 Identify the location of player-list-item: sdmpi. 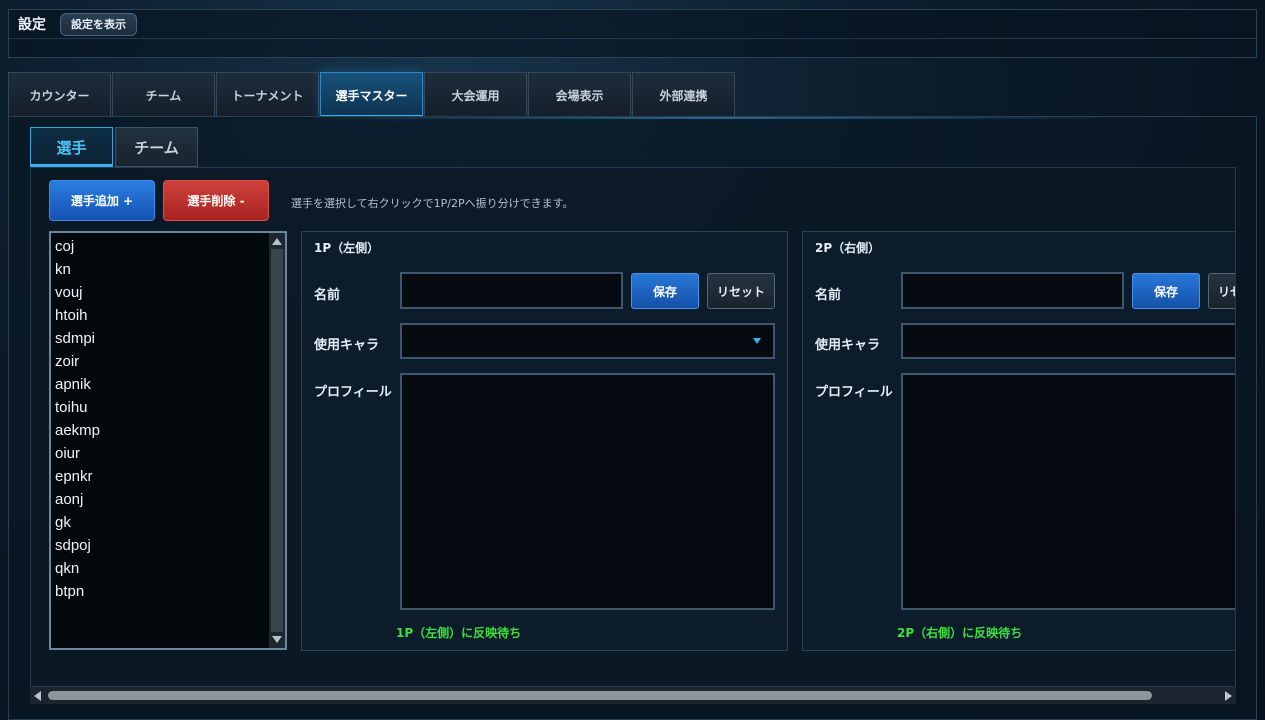
(170, 338).